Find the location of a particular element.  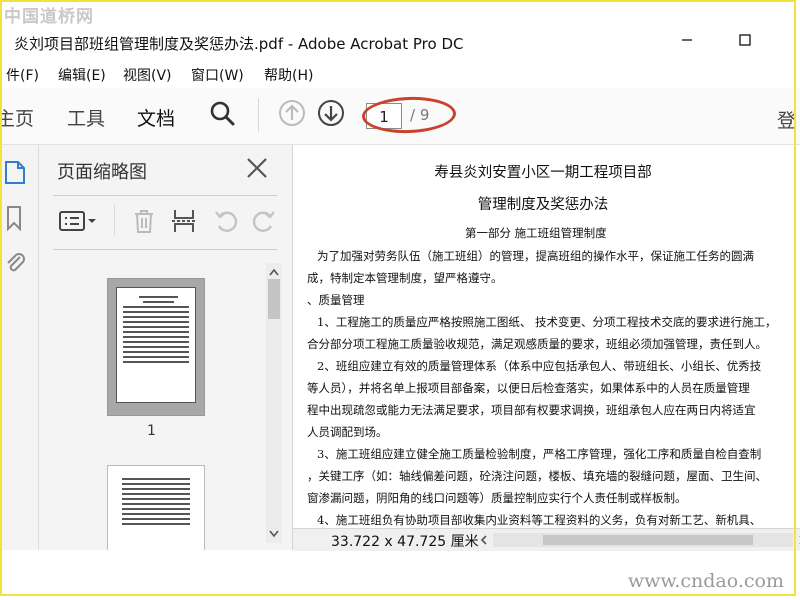

status-bar: 33.722 x 47.725 厘米 is located at coordinates (546, 539).